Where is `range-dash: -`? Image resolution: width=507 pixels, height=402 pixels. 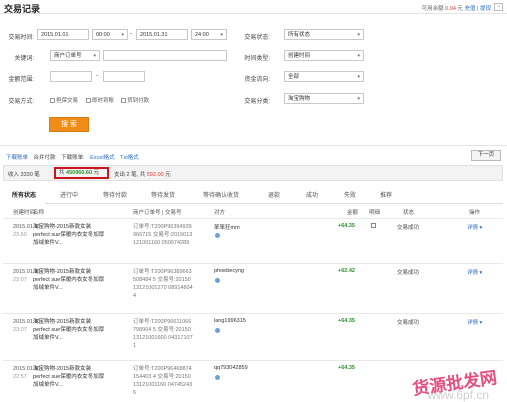 range-dash: - is located at coordinates (131, 34).